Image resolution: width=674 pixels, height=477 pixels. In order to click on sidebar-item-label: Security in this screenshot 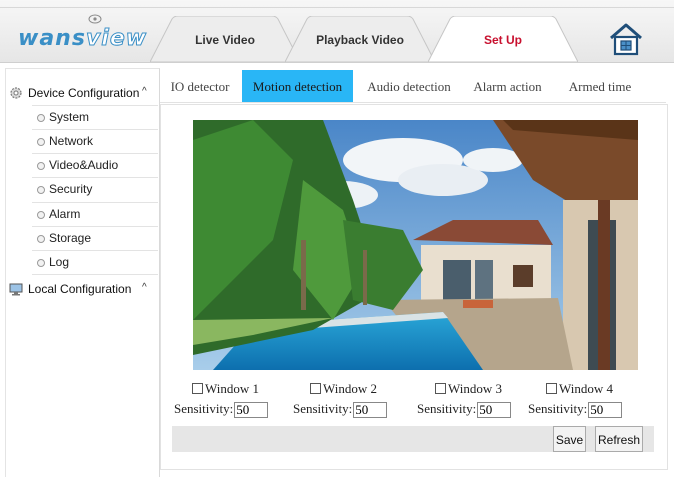, I will do `click(71, 189)`.